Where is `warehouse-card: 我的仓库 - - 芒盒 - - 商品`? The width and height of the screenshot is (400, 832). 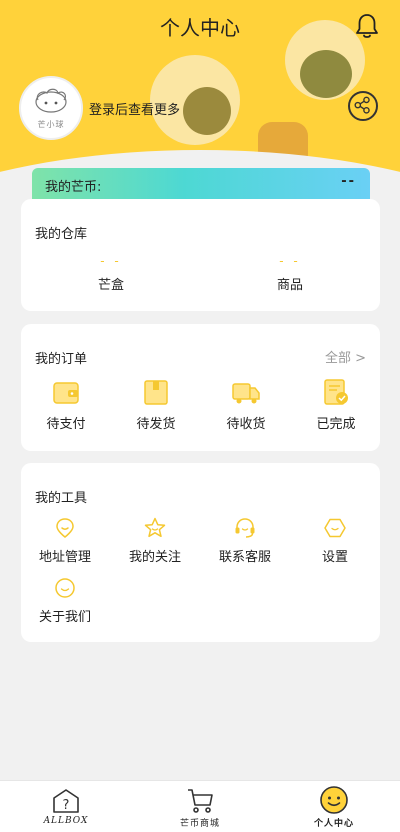
warehouse-card: 我的仓库 - - 芒盒 - - 商品 is located at coordinates (200, 255).